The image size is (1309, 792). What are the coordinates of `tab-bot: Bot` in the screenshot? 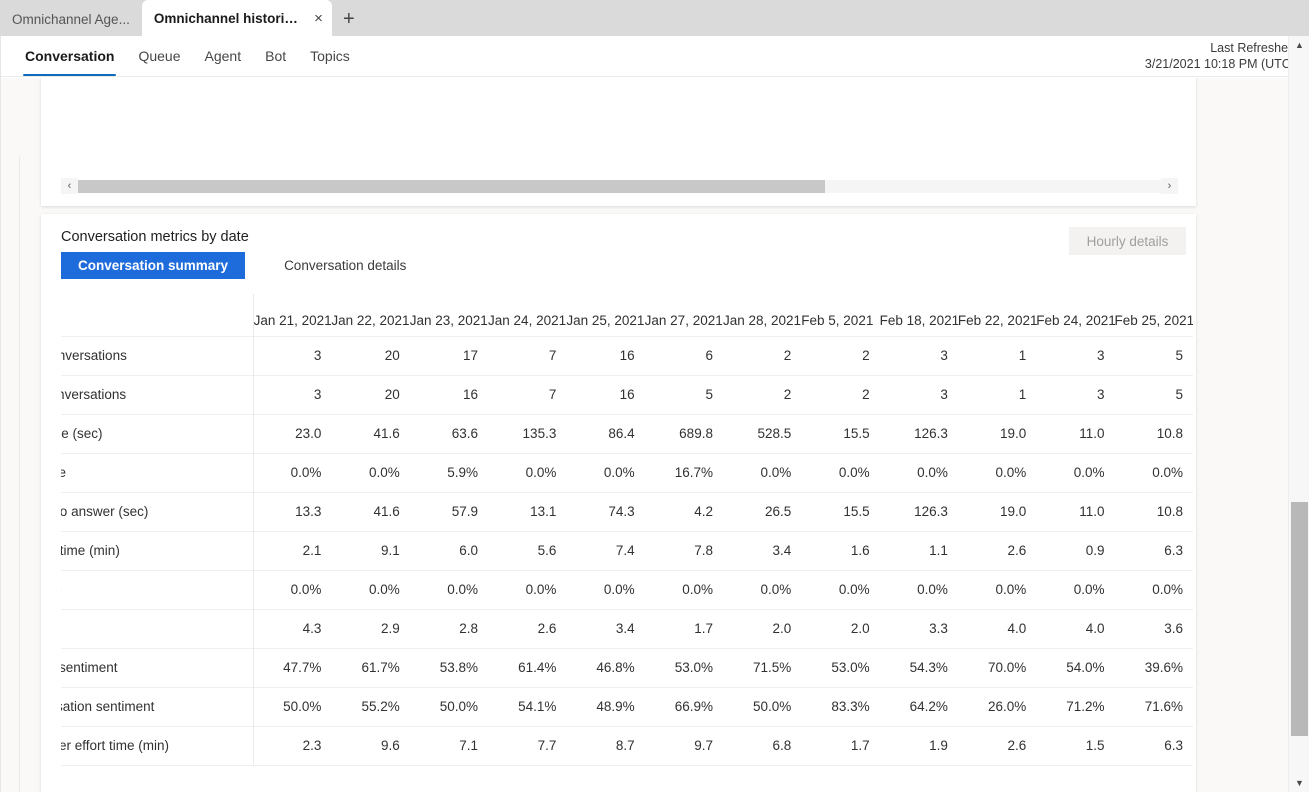 It's located at (275, 56).